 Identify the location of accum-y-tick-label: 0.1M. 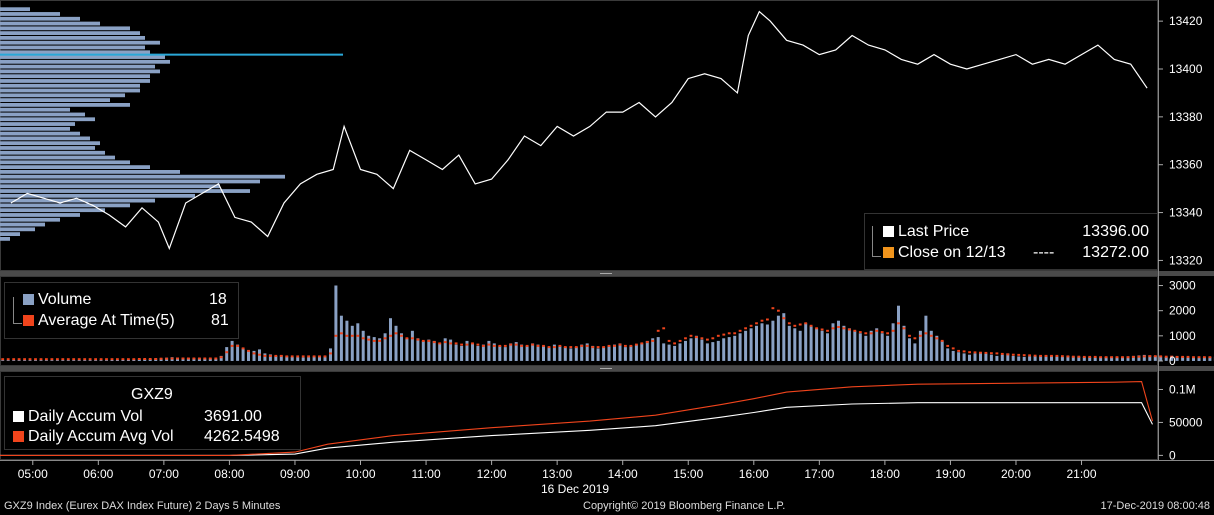
(1182, 389).